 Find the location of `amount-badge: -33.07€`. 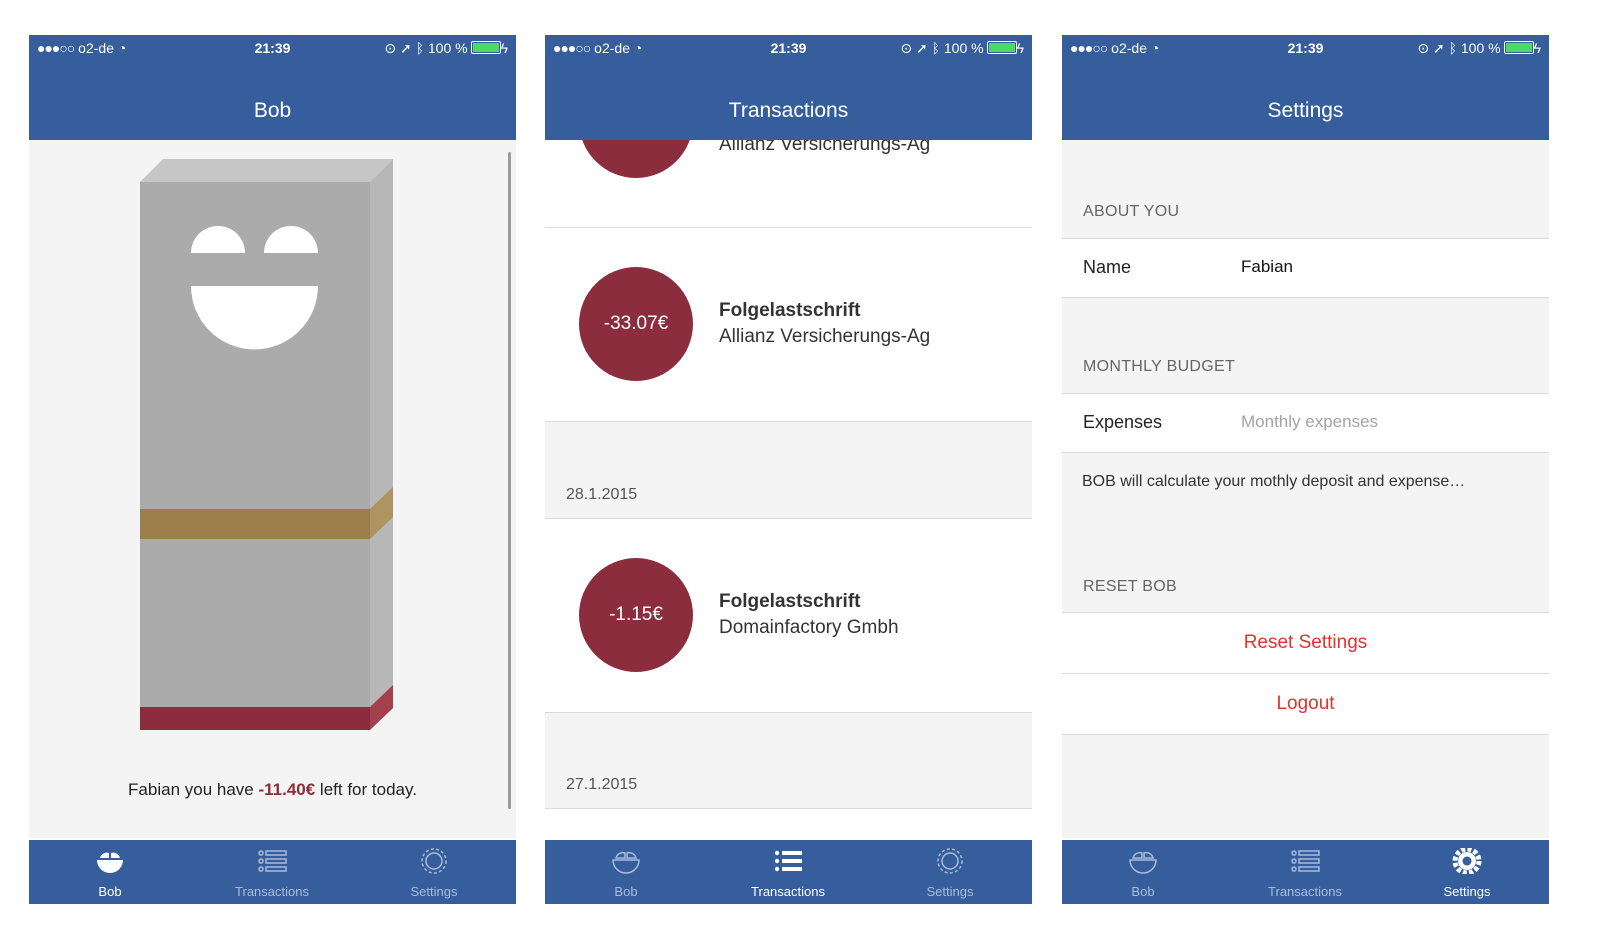

amount-badge: -33.07€ is located at coordinates (636, 324).